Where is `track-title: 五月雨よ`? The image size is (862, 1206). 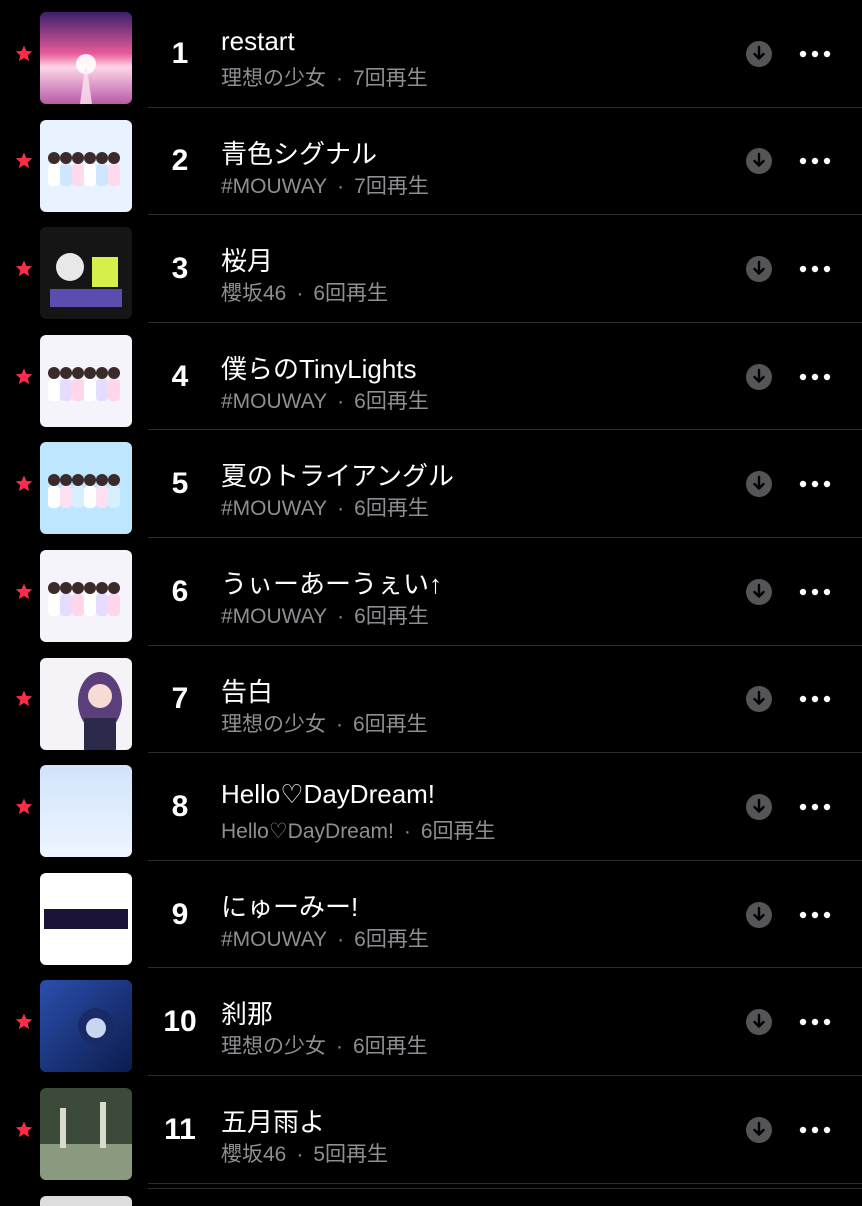 track-title: 五月雨よ is located at coordinates (273, 1121).